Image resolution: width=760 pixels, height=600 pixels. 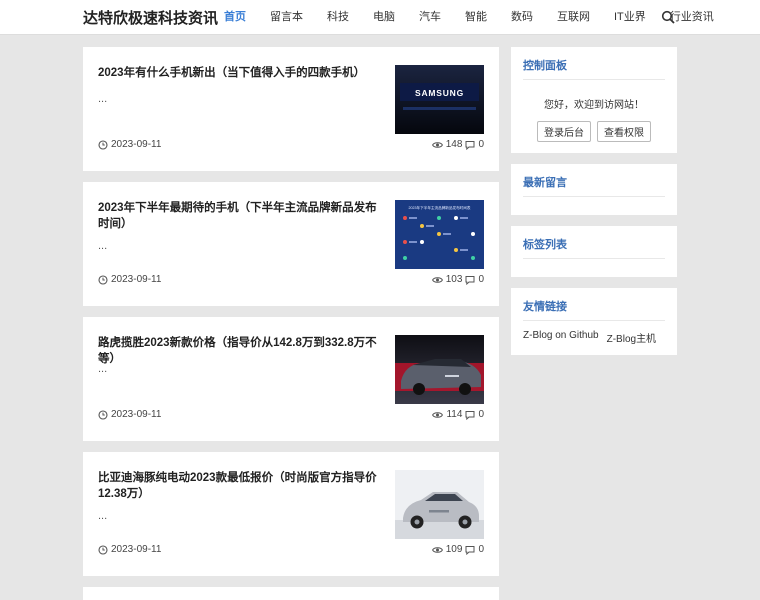 I want to click on nav-item-home: 首页, so click(x=235, y=17).